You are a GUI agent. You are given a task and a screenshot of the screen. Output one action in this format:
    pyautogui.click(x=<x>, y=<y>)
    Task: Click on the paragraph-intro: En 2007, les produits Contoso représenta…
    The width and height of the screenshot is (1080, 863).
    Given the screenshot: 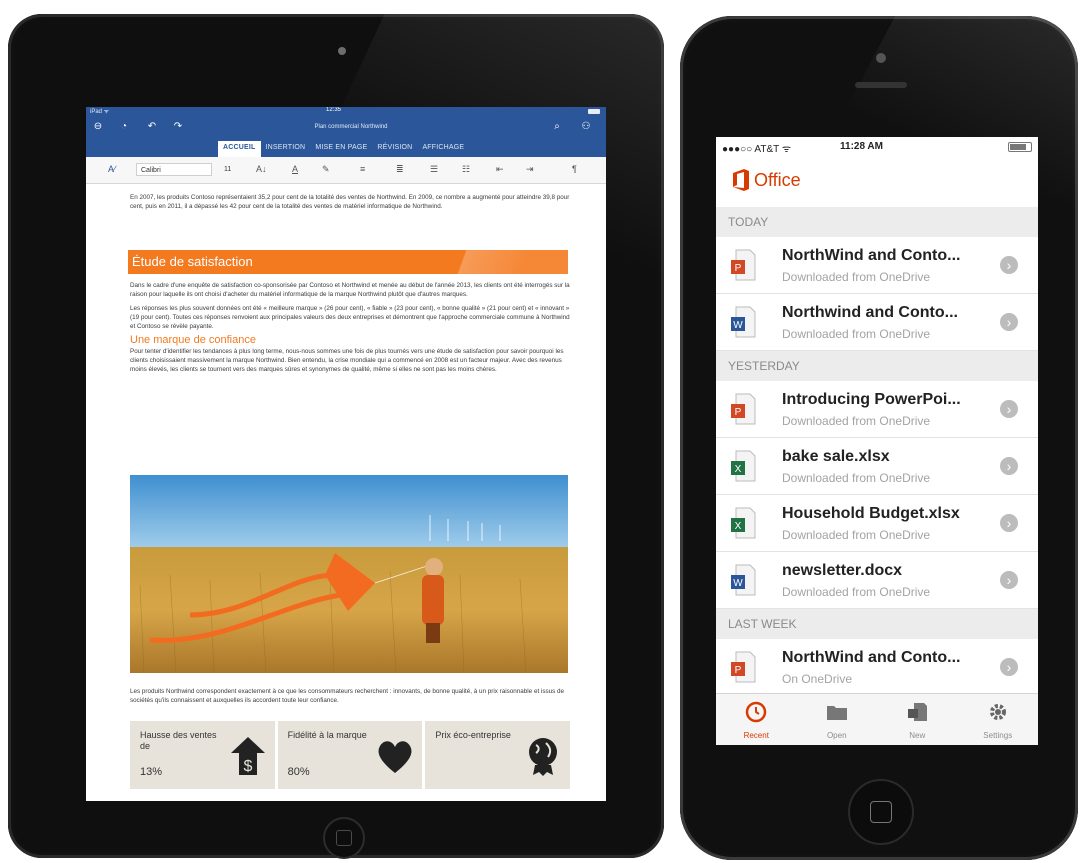 What is the action you would take?
    pyautogui.click(x=350, y=202)
    